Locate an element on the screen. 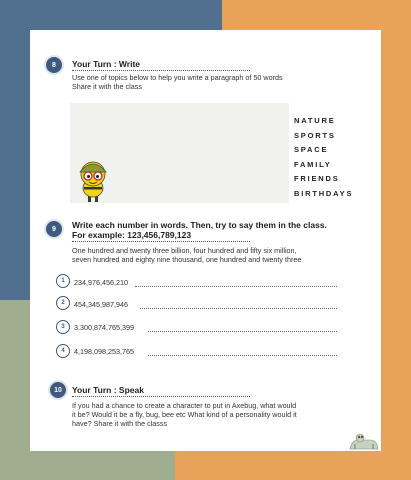 The height and width of the screenshot is (480, 411). exercise-1-number: 1 is located at coordinates (63, 281).